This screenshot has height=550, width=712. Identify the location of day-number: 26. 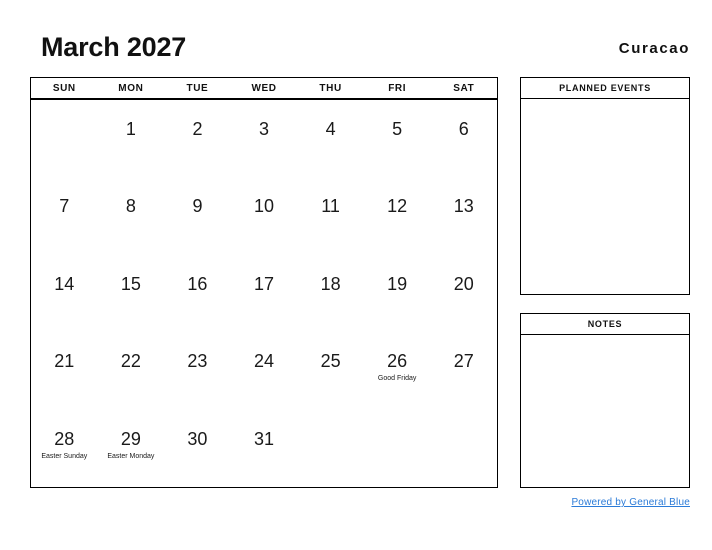
(397, 361).